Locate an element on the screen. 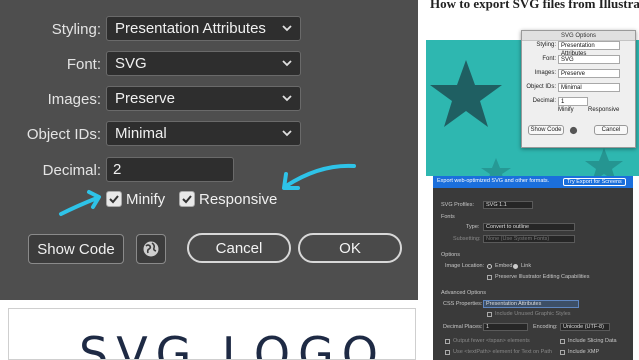  mini-show-code-button: Show Code is located at coordinates (546, 130).